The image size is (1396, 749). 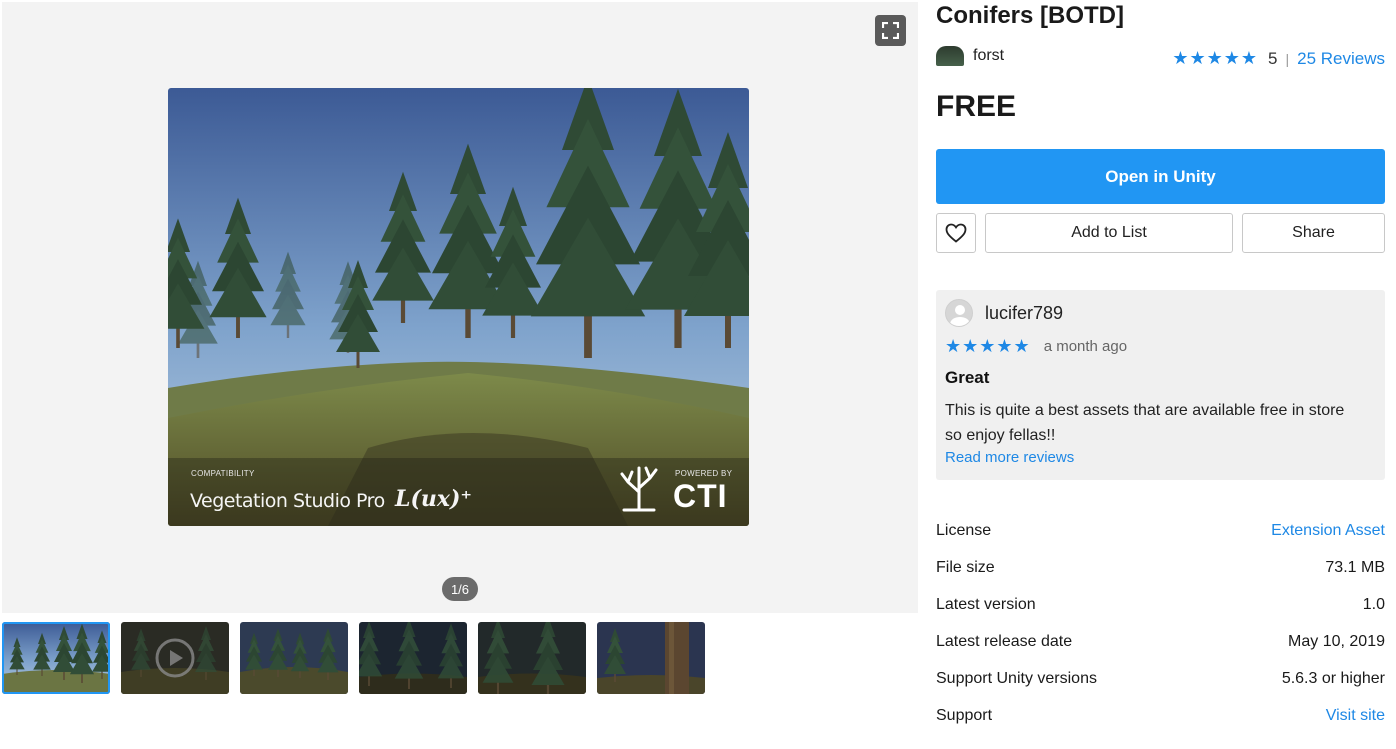 I want to click on rating-summary: ★★★★★ 5 | 25 Reviews, so click(x=1278, y=58).